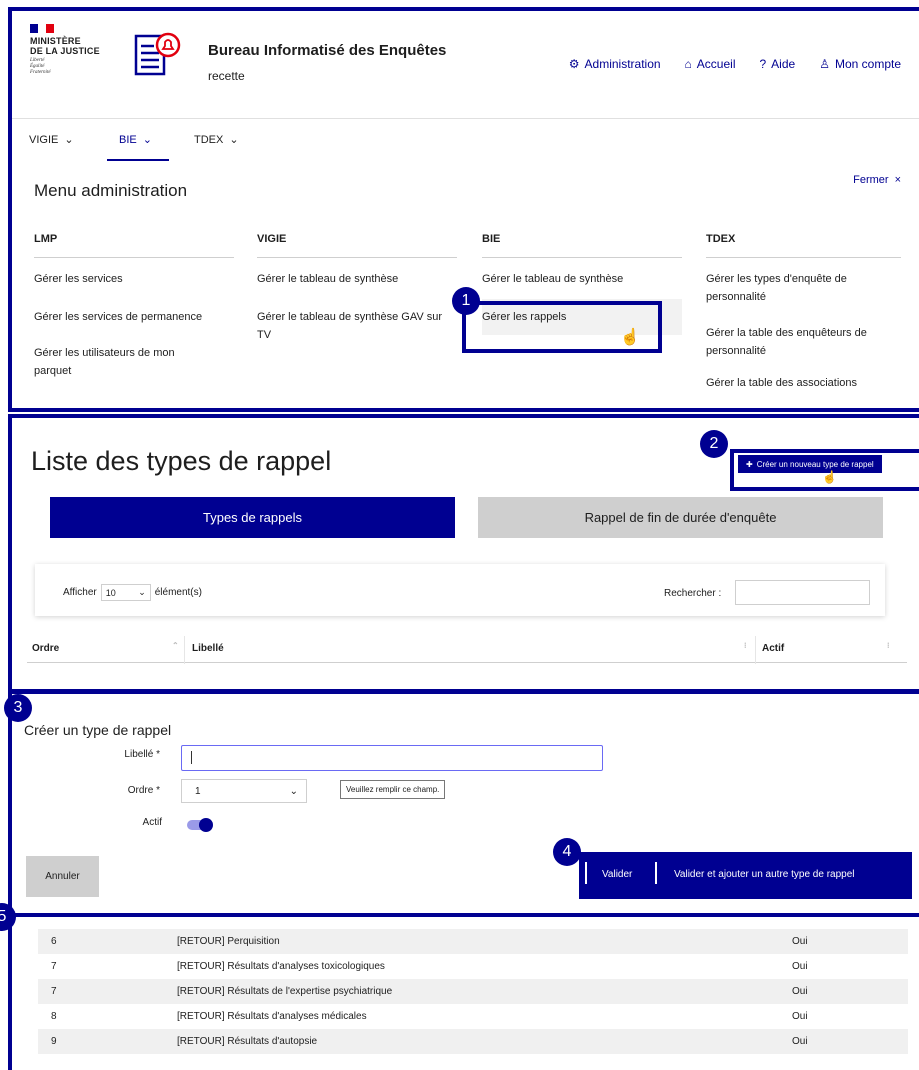  Describe the element at coordinates (824, 64) in the screenshot. I see `user-icon: ♙` at that location.